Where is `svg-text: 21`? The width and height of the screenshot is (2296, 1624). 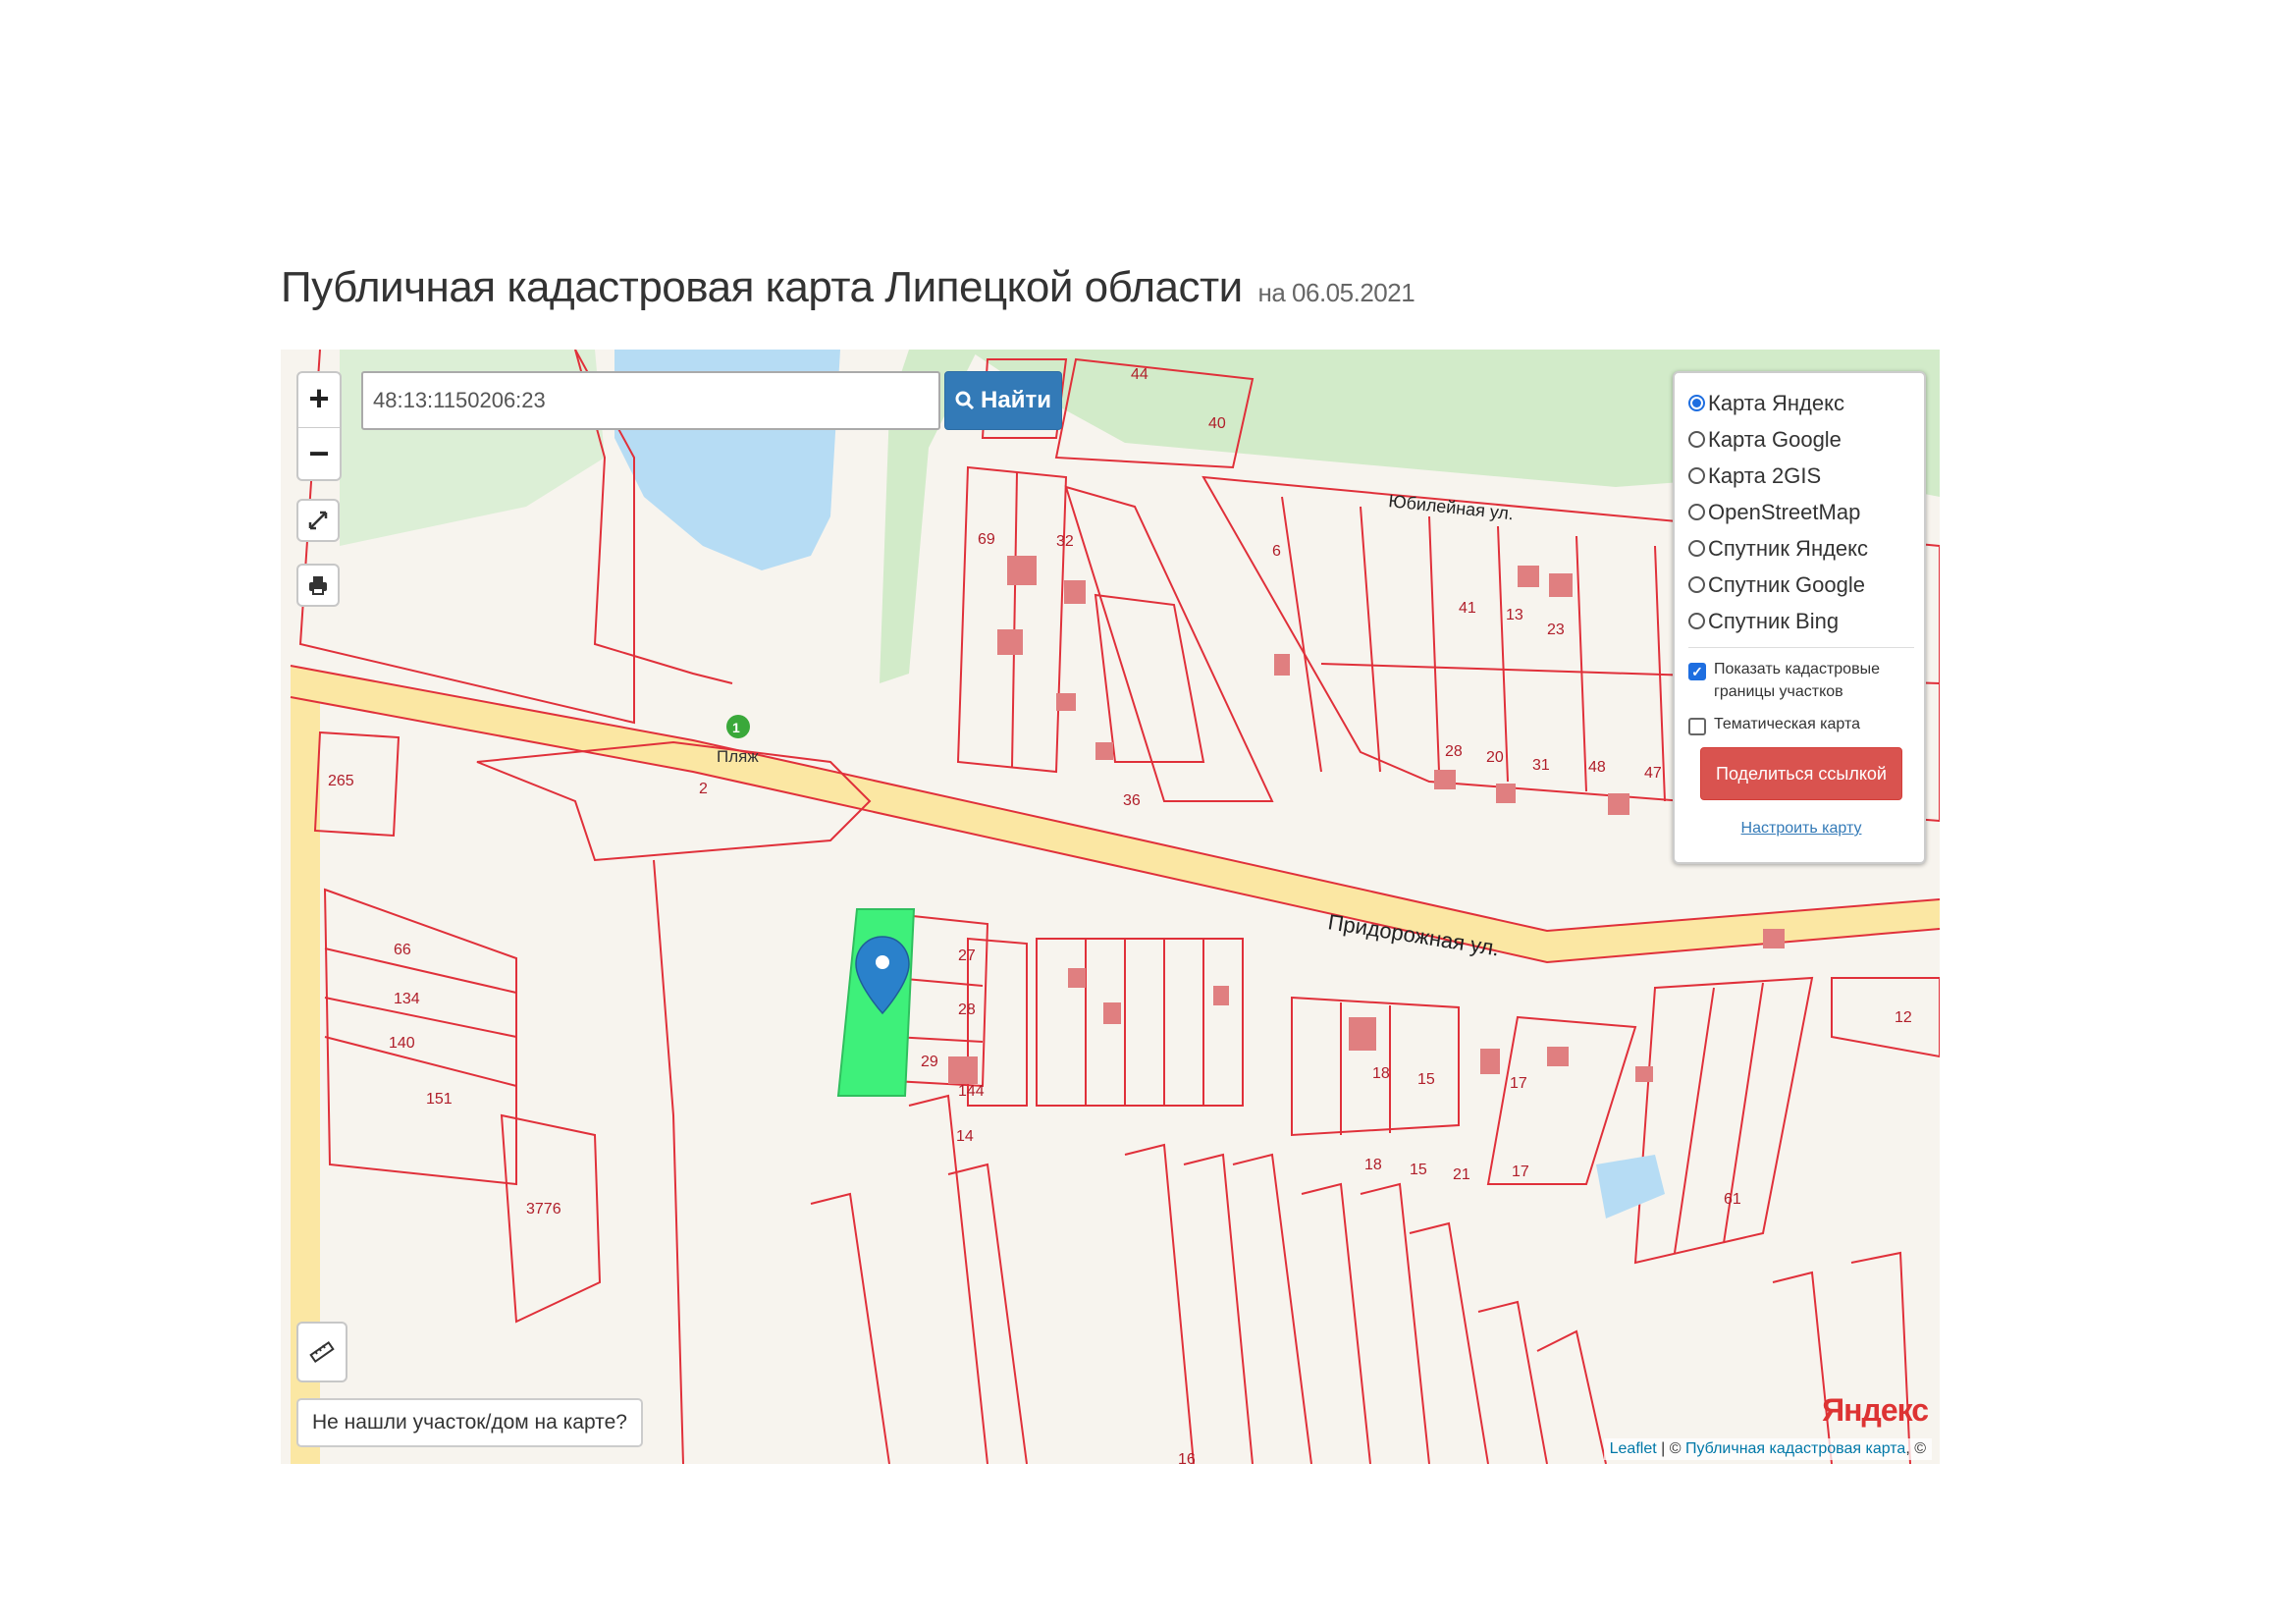
svg-text: 21 is located at coordinates (1461, 1174).